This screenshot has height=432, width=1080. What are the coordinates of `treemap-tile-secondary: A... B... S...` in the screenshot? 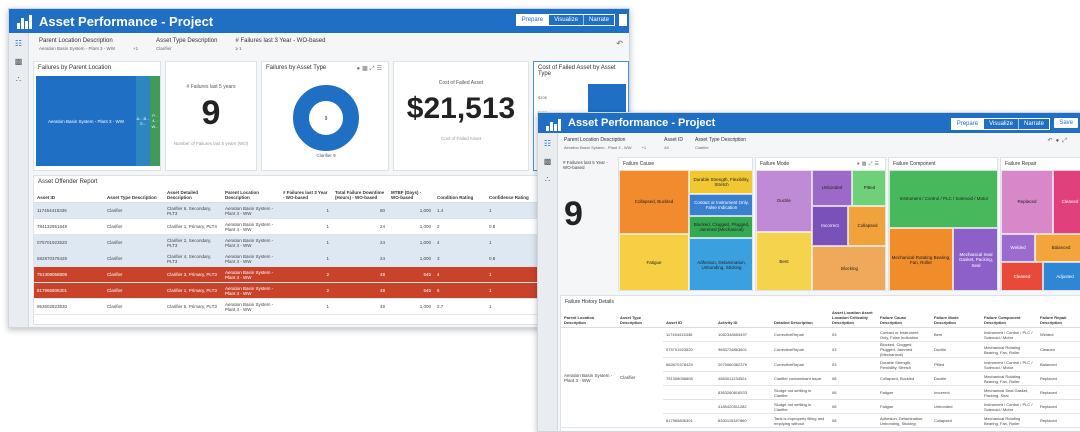 It's located at (143, 121).